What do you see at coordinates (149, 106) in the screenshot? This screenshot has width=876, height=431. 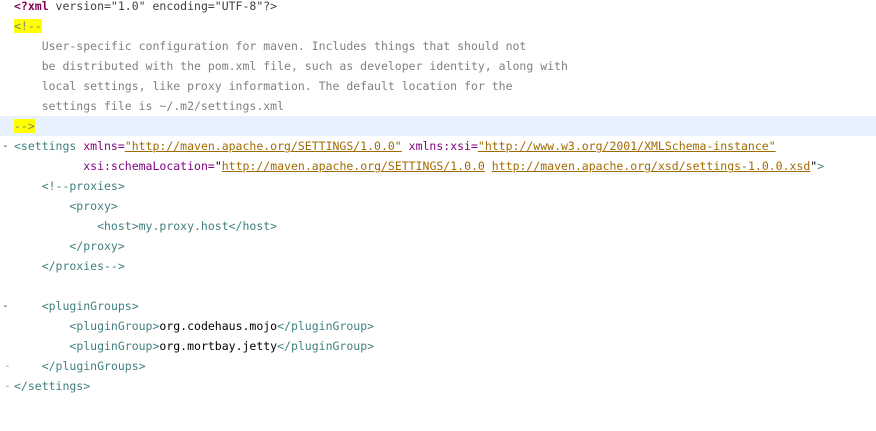 I see `comment-text-line: settings file is ~/.m2/settings.xml` at bounding box center [149, 106].